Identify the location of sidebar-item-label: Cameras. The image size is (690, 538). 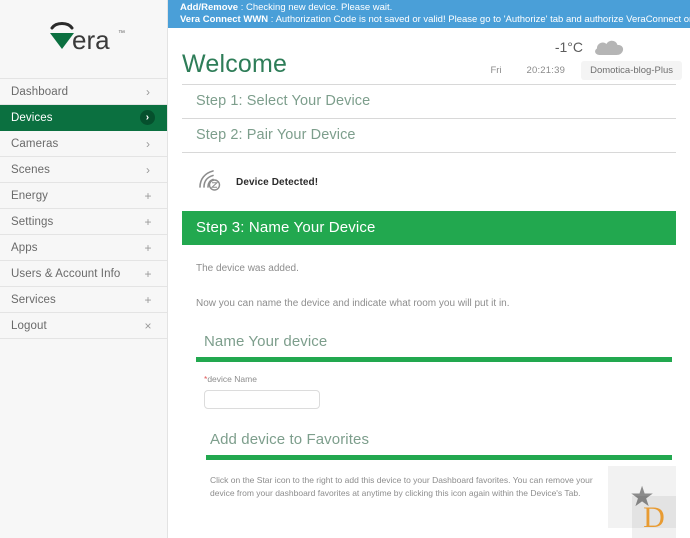
(35, 143).